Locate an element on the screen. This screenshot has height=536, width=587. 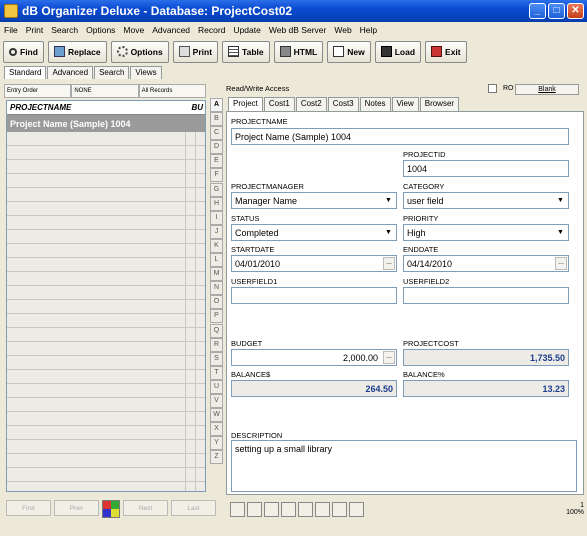
alpha-d: D is located at coordinates (216, 147).